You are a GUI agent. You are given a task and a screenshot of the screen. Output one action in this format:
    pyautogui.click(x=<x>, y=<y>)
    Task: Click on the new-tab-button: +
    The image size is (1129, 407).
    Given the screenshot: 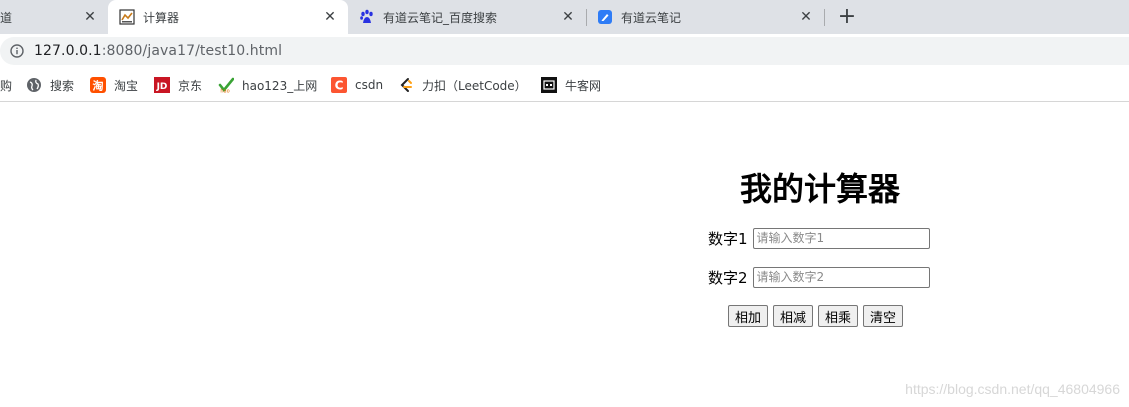 What is the action you would take?
    pyautogui.click(x=847, y=17)
    